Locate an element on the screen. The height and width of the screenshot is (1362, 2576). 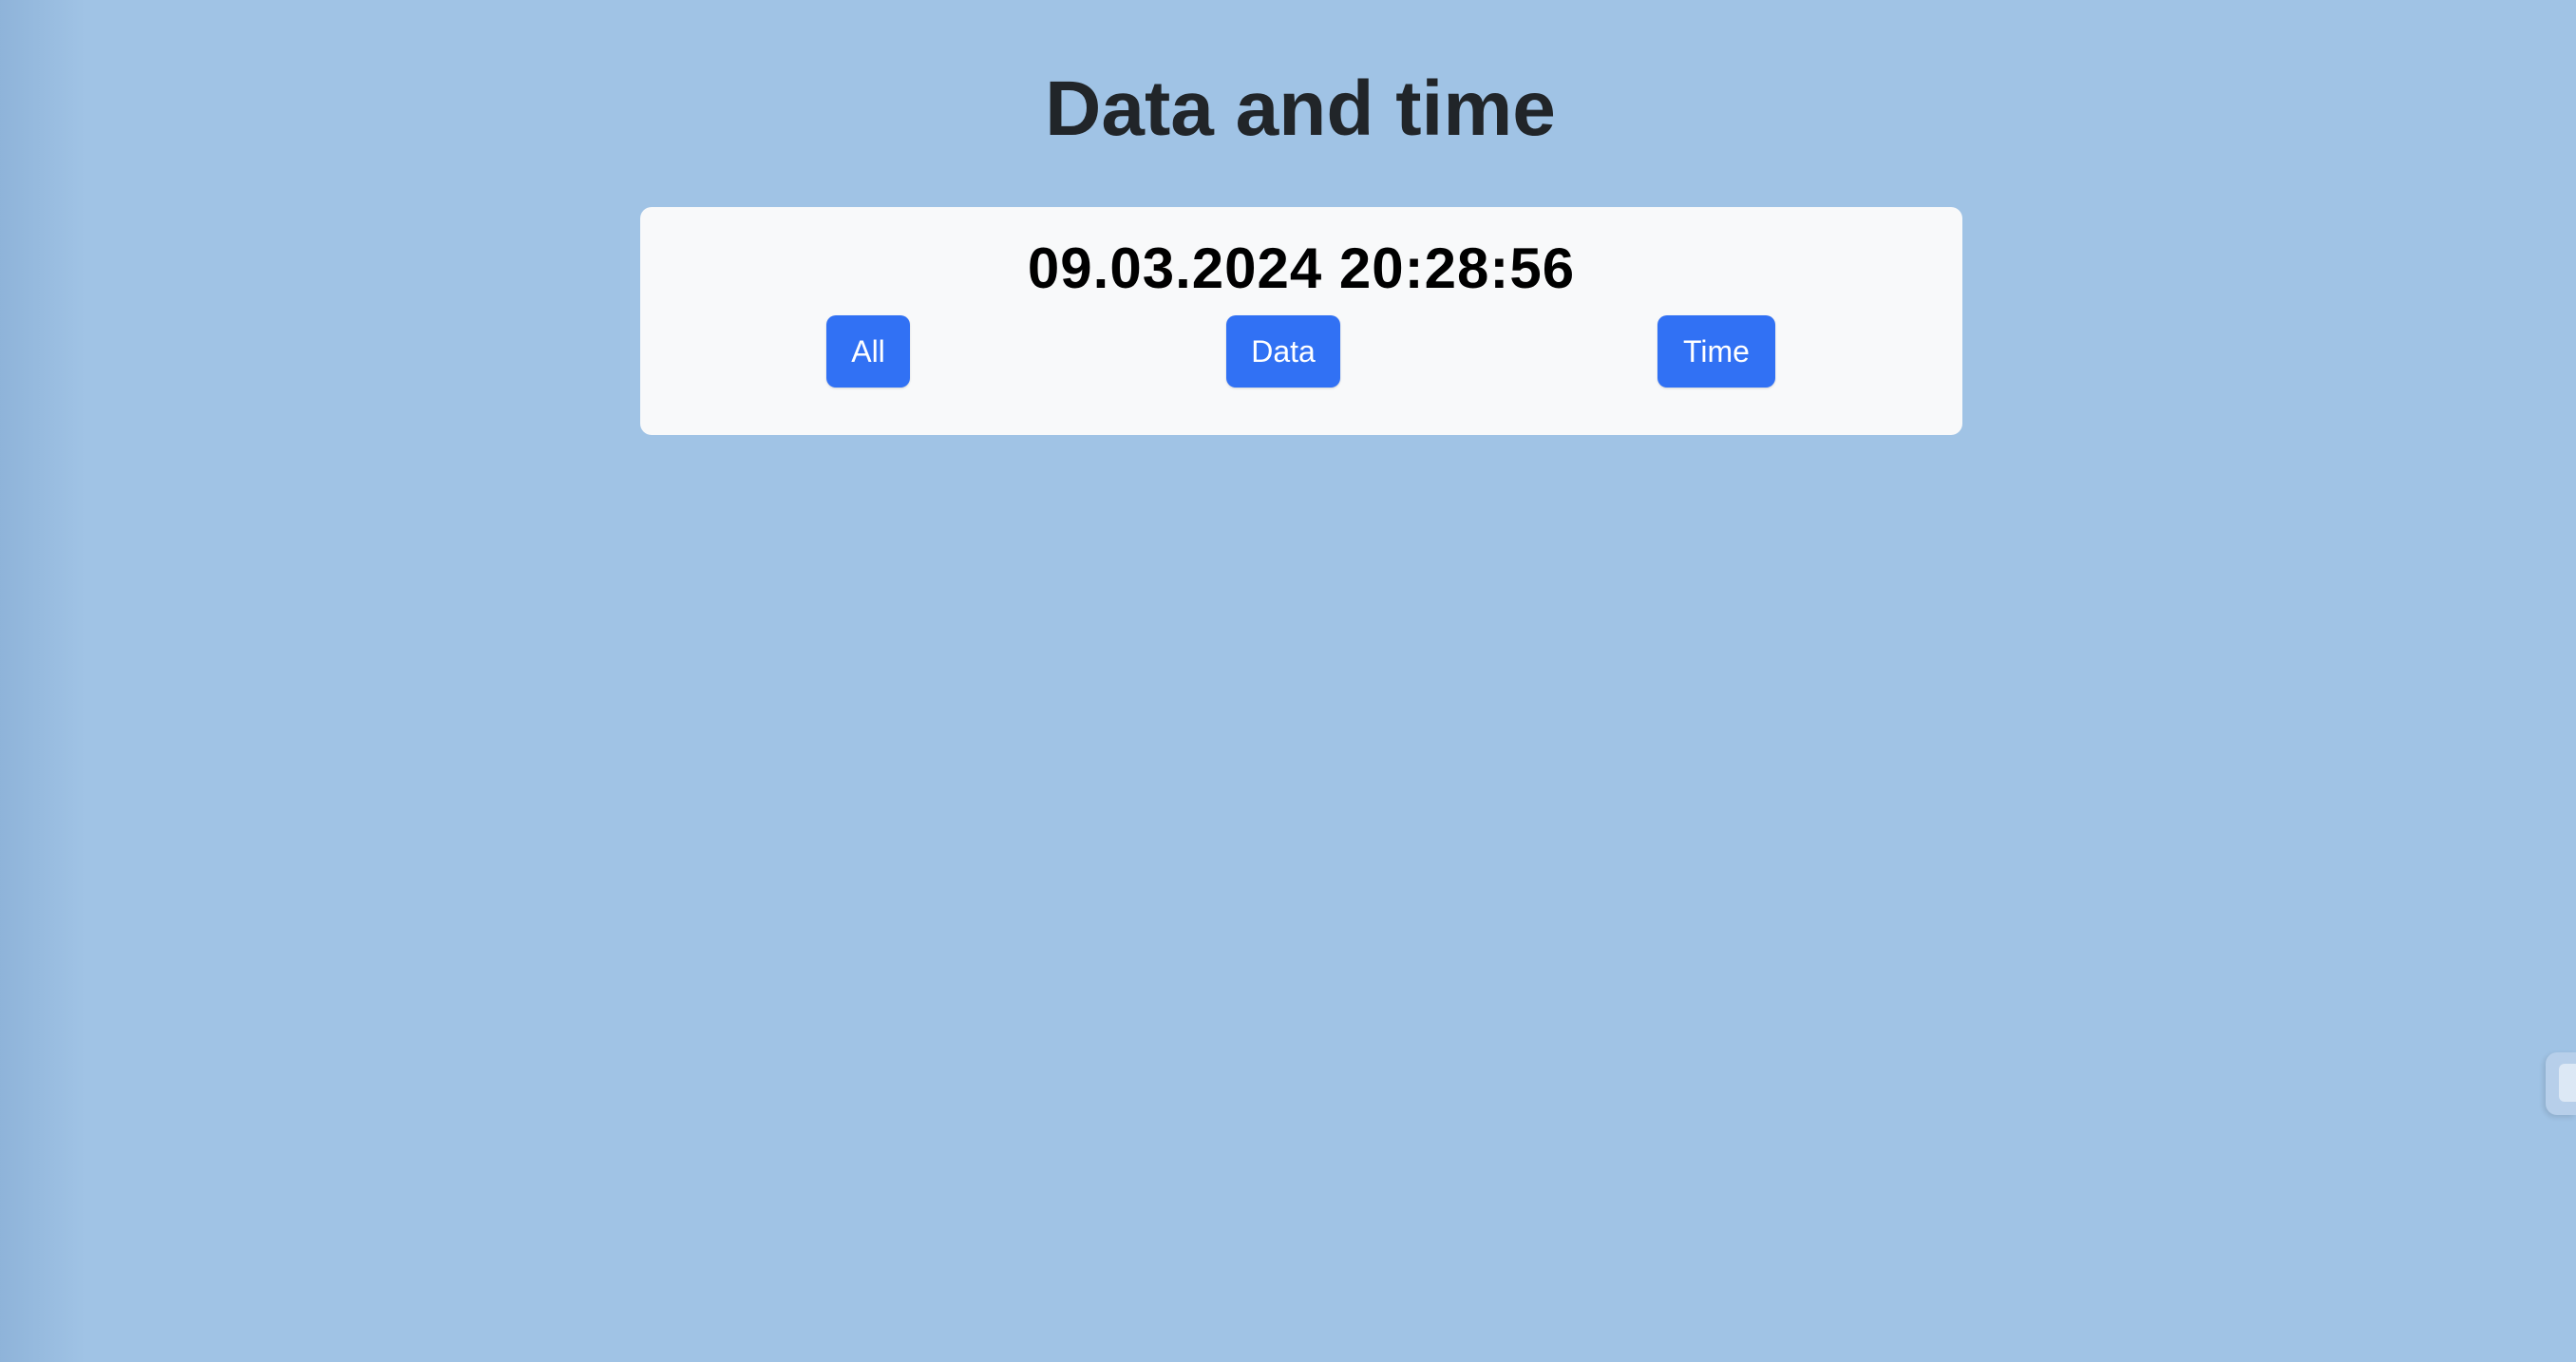
left-edge-shadow is located at coordinates (42, 681).